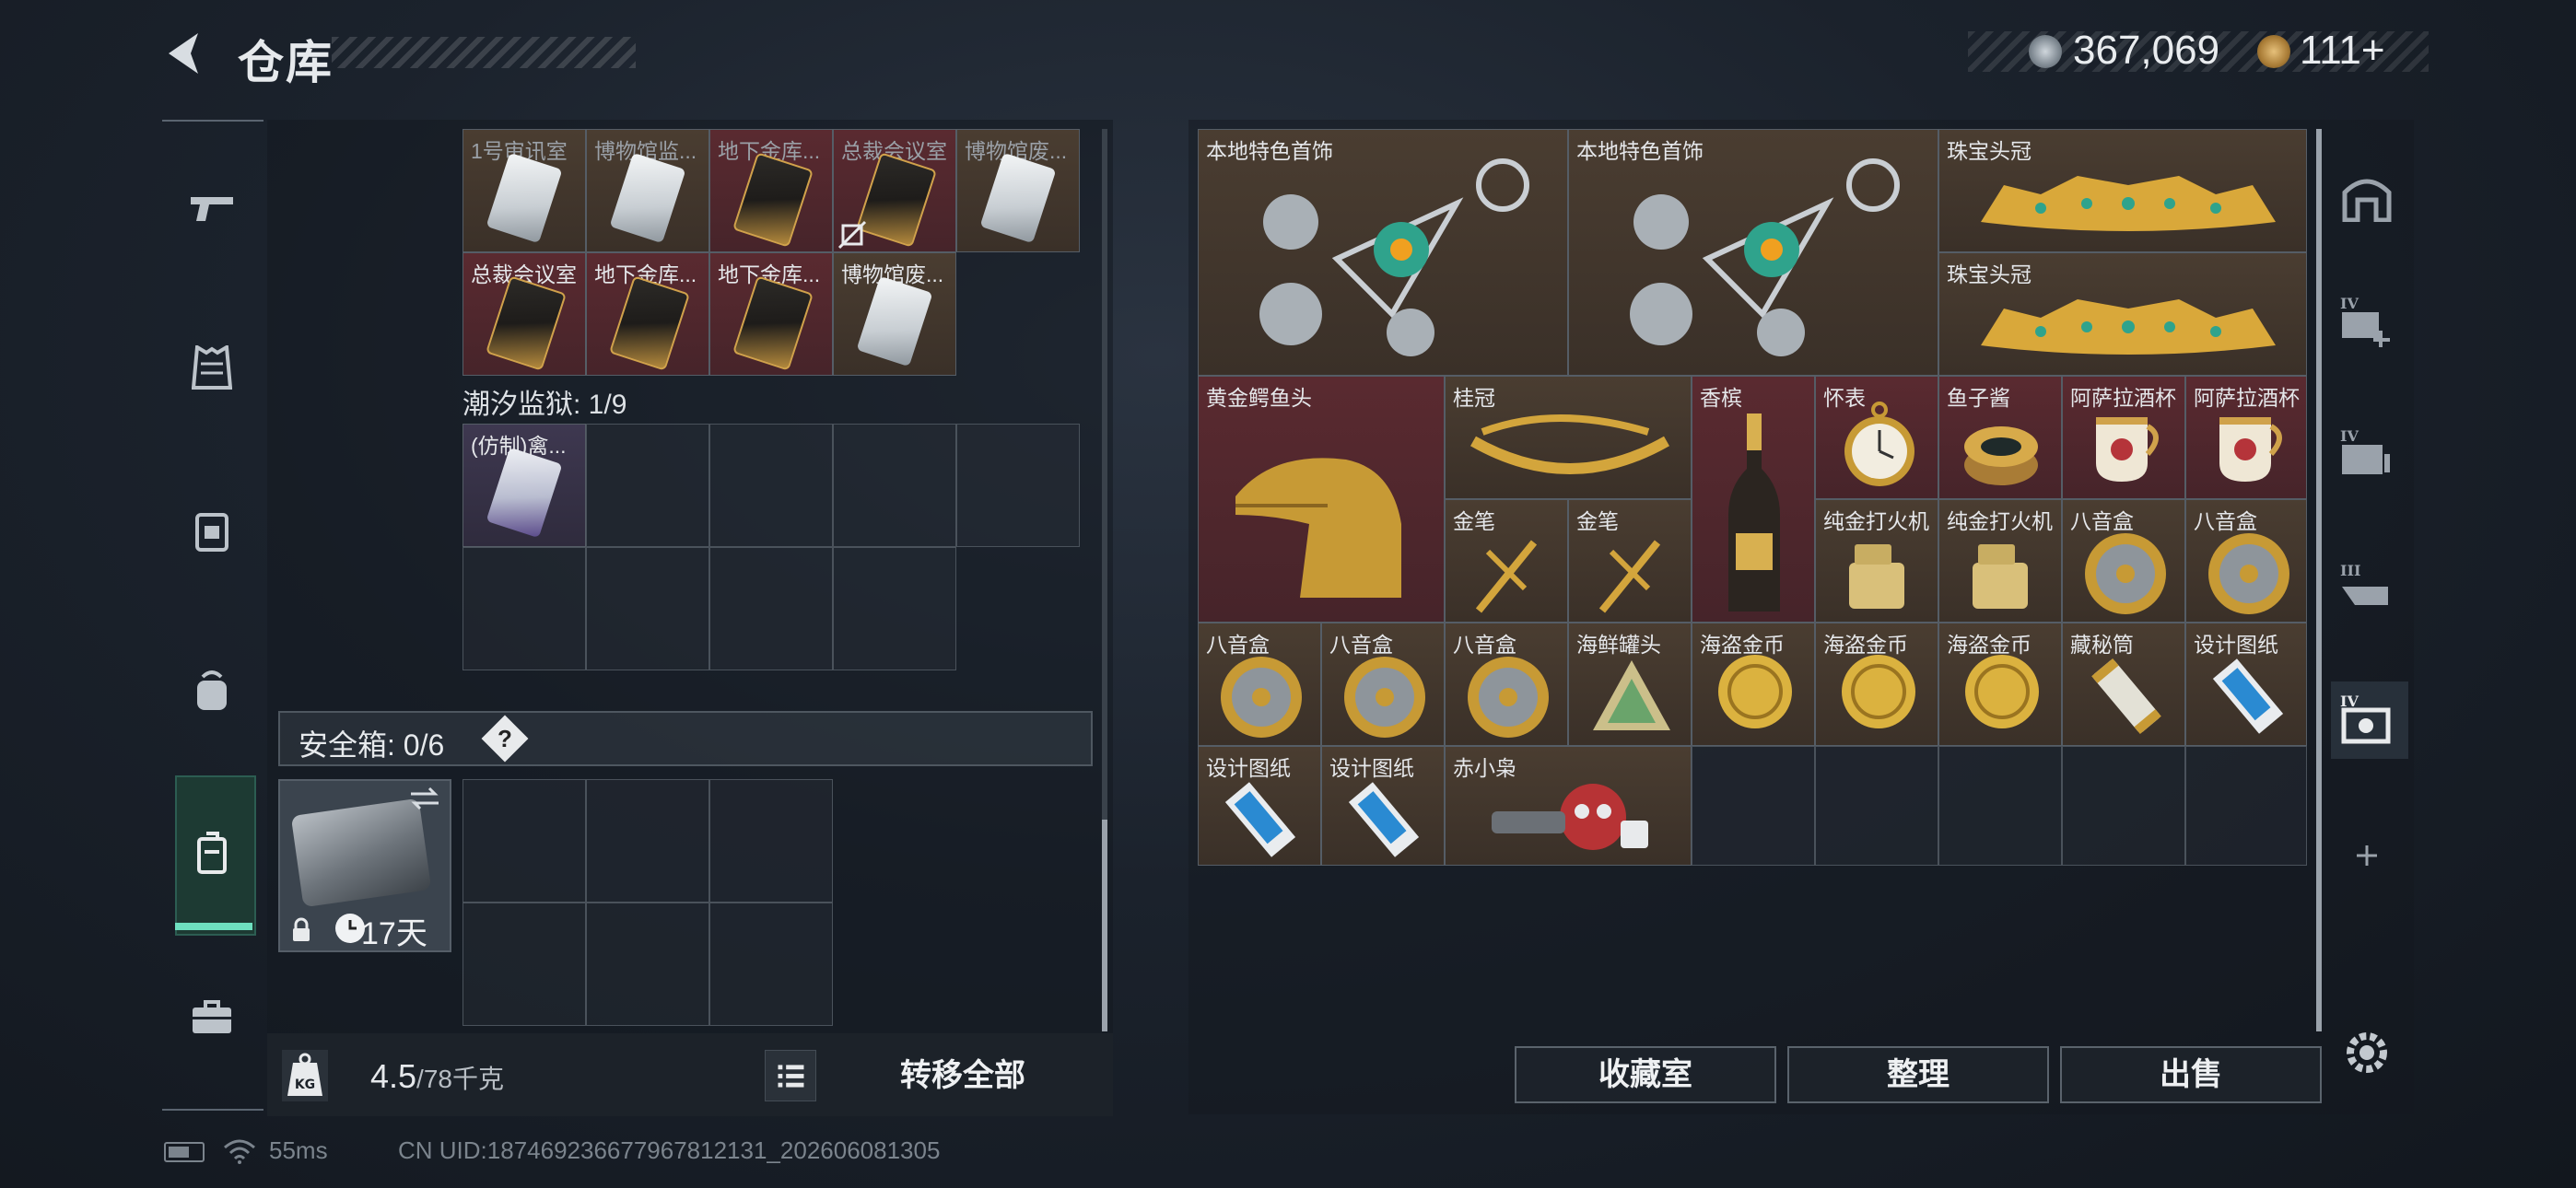  Describe the element at coordinates (1104, 925) in the screenshot. I see `left-scrollbar-thumb` at that location.